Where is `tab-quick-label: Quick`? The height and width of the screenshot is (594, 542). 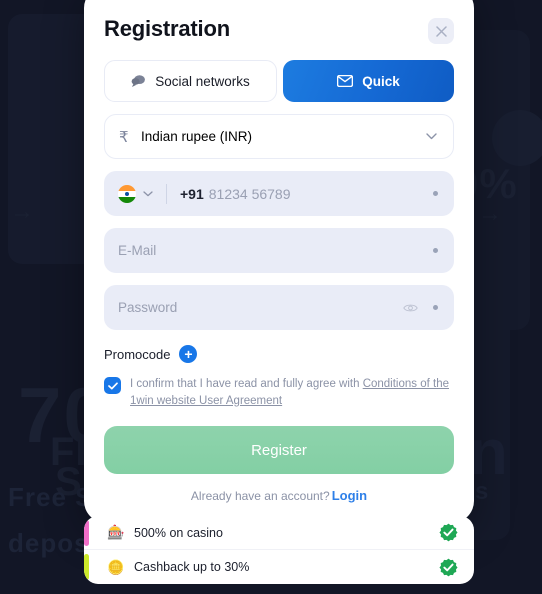 tab-quick-label: Quick is located at coordinates (381, 81).